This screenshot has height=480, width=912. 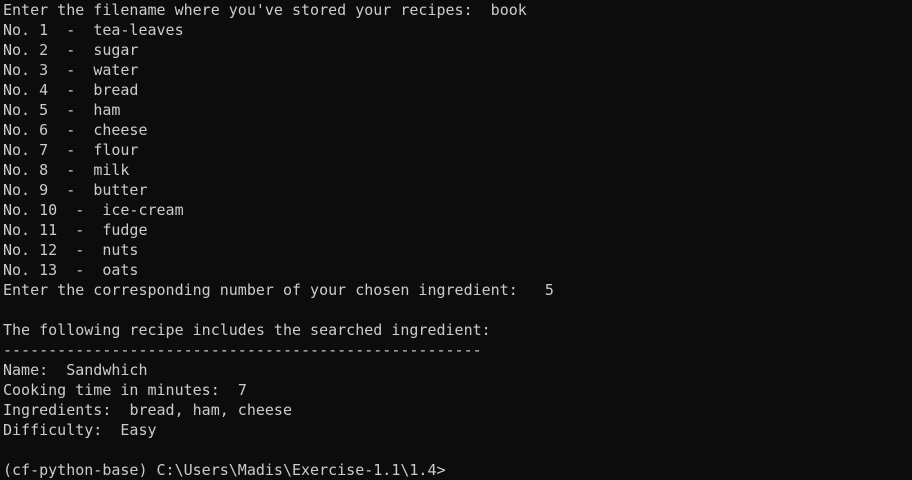 I want to click on ingredient-number: No. 5, so click(x=26, y=110).